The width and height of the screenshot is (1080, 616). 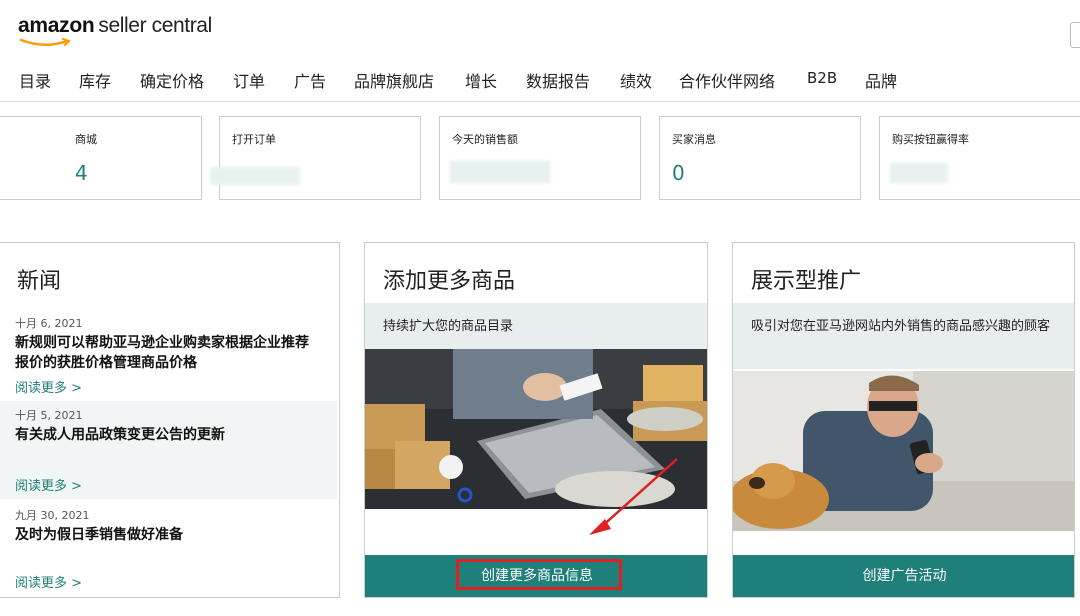 What do you see at coordinates (56, 25) in the screenshot?
I see `logo-amazon-text: amazon` at bounding box center [56, 25].